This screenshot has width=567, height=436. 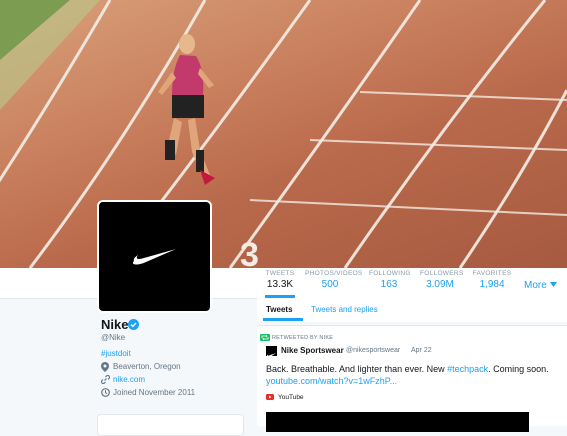 What do you see at coordinates (518, 369) in the screenshot?
I see `tweet-text-part: . Coming soon.` at bounding box center [518, 369].